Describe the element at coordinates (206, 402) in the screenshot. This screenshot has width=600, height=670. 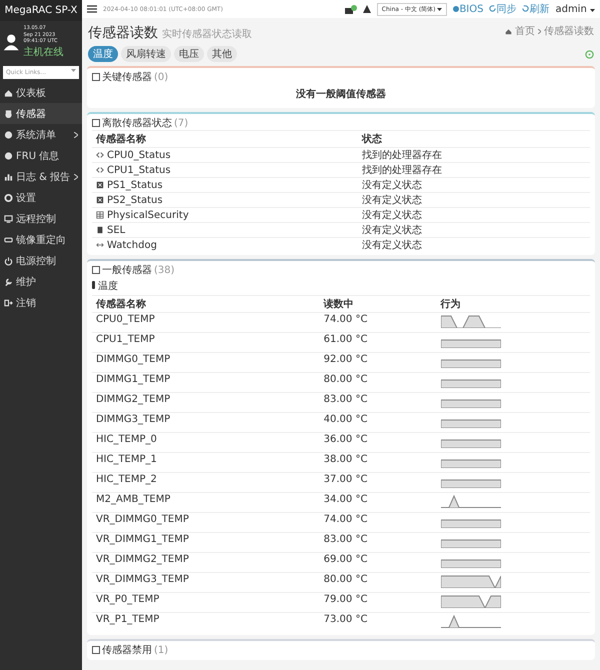
I see `sensor-name: DIMMG2_TEMP` at that location.